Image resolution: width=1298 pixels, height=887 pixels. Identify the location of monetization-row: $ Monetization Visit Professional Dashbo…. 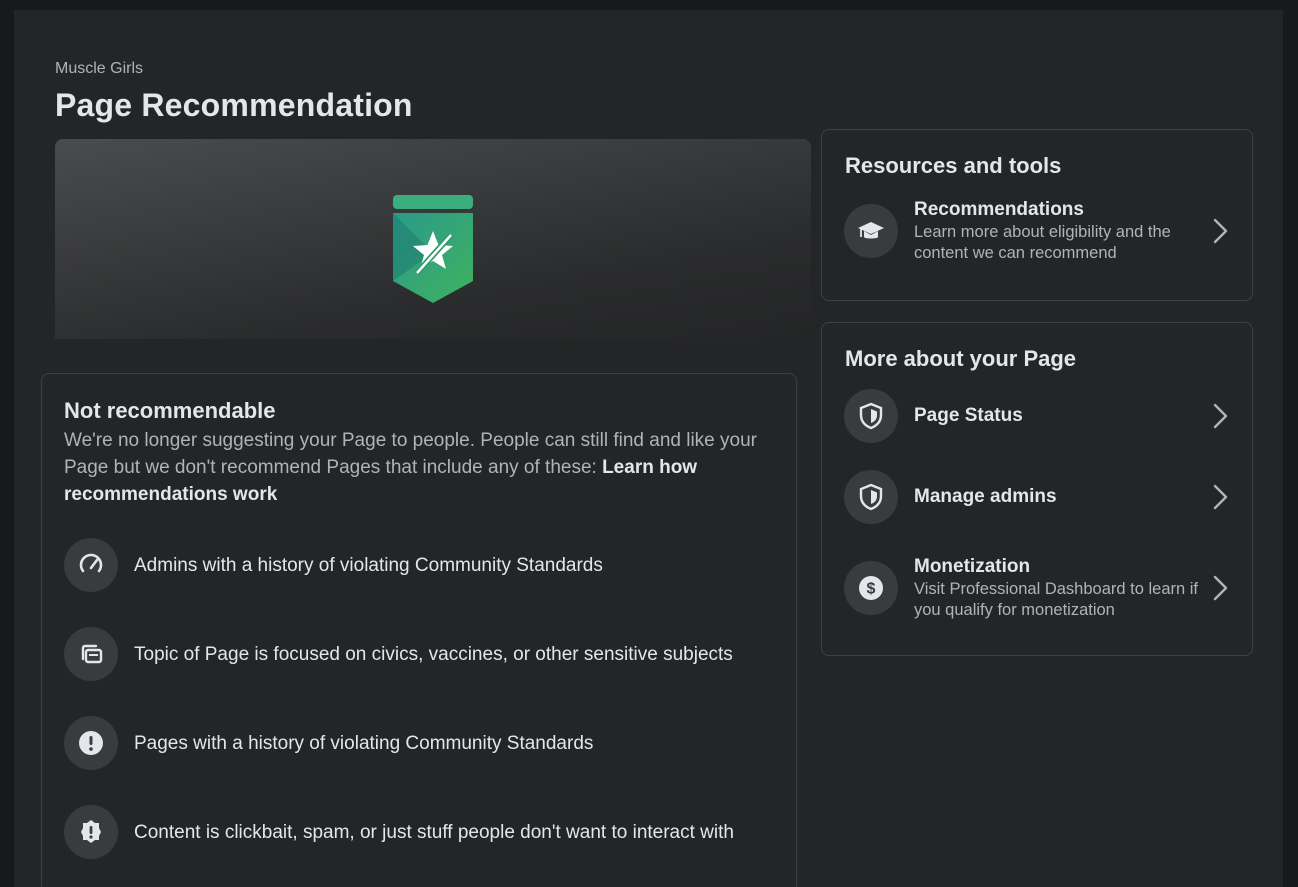
(1038, 588).